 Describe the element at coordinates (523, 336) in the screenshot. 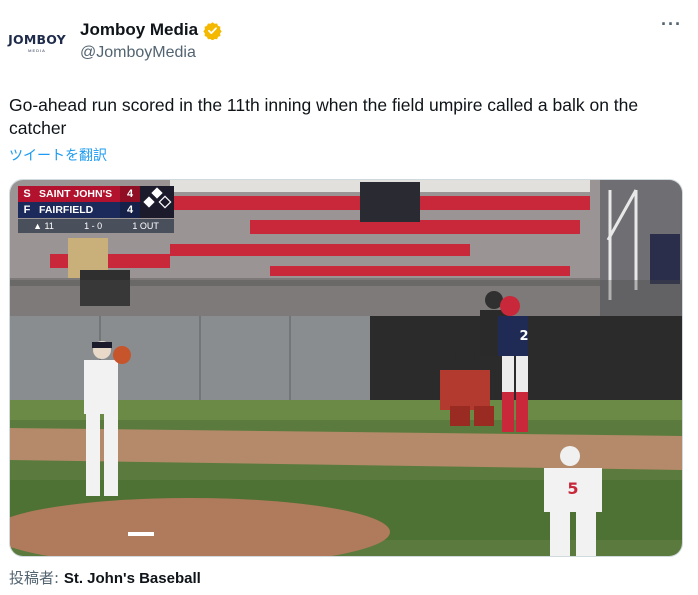

I see `batter-jersey-number: 2` at that location.